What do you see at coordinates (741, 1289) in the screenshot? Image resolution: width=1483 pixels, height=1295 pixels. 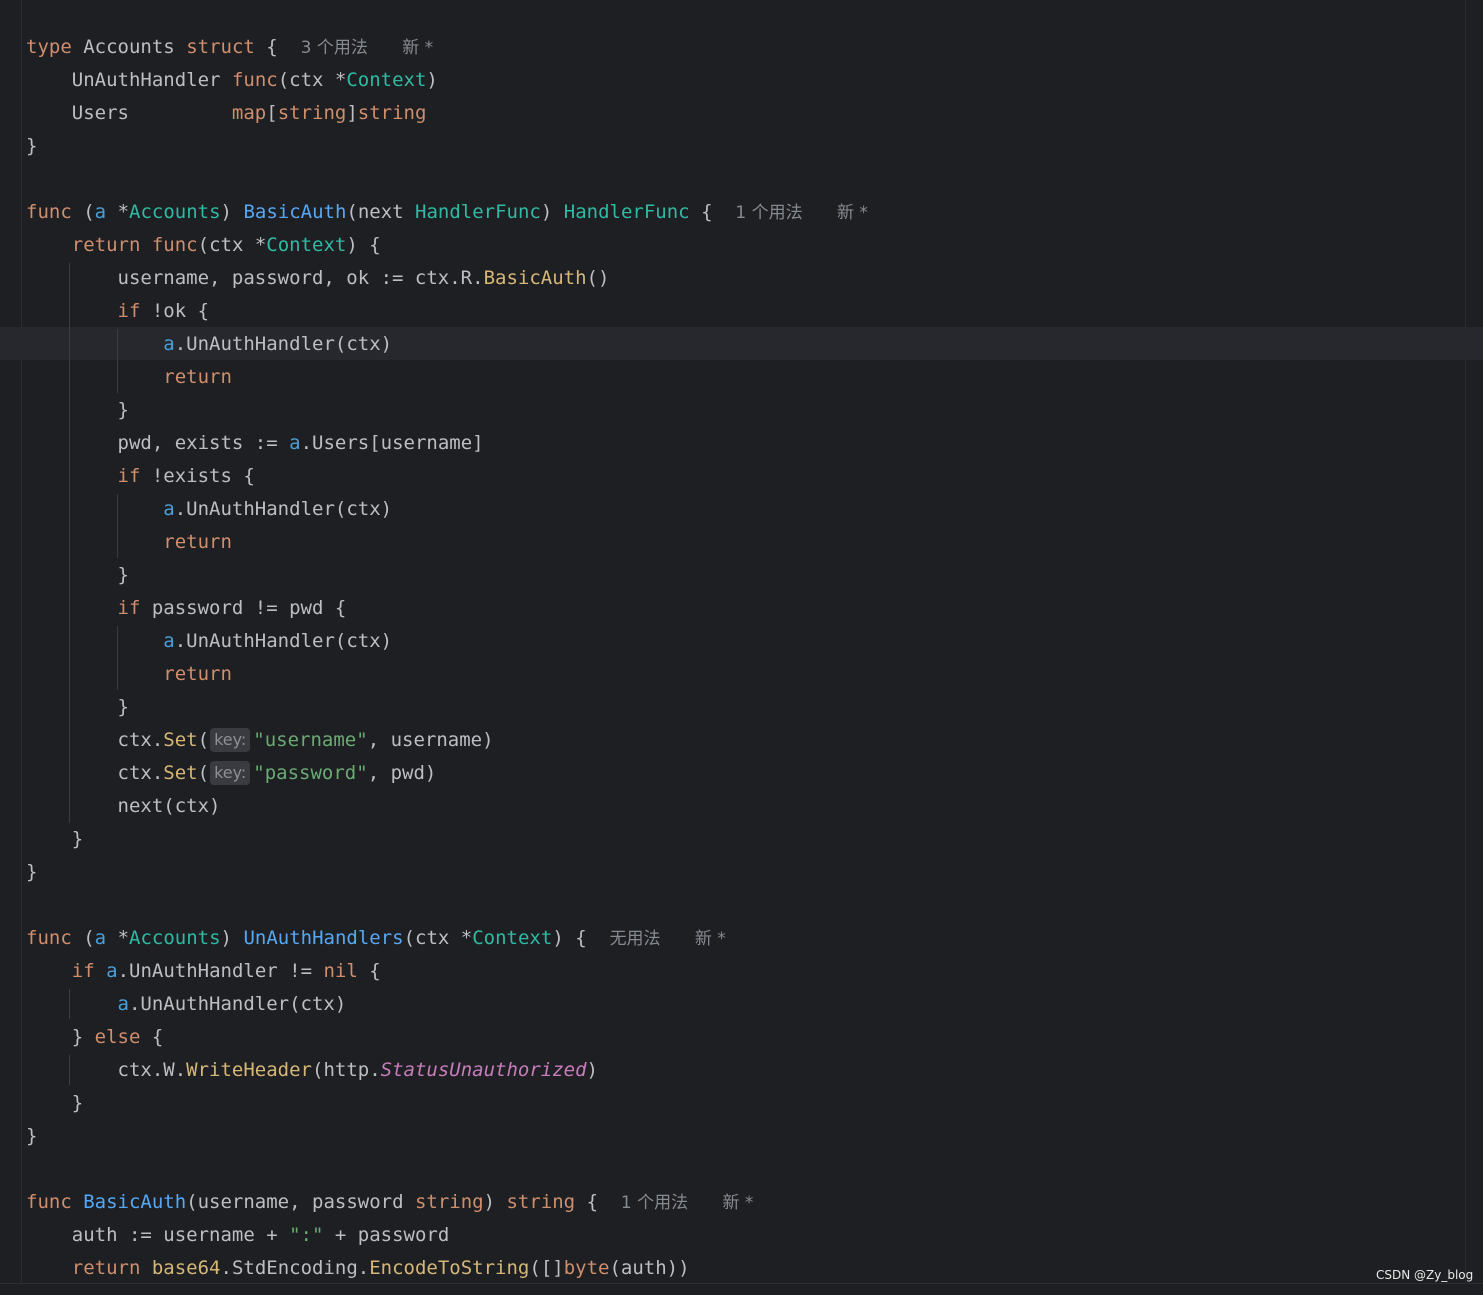 I see `bottom-border` at bounding box center [741, 1289].